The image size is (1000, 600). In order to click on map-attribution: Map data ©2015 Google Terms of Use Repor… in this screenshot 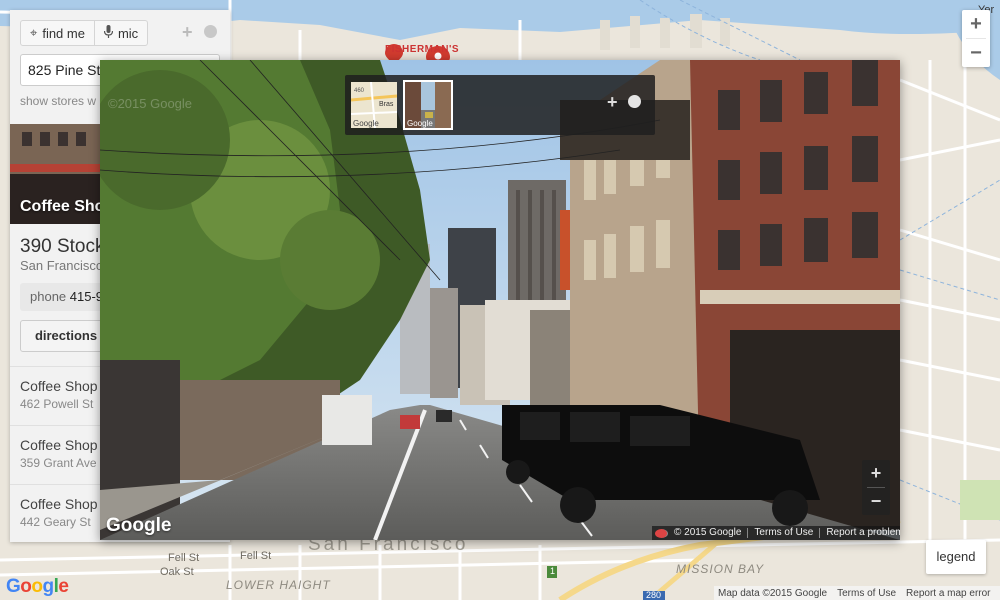, I will do `click(857, 593)`.